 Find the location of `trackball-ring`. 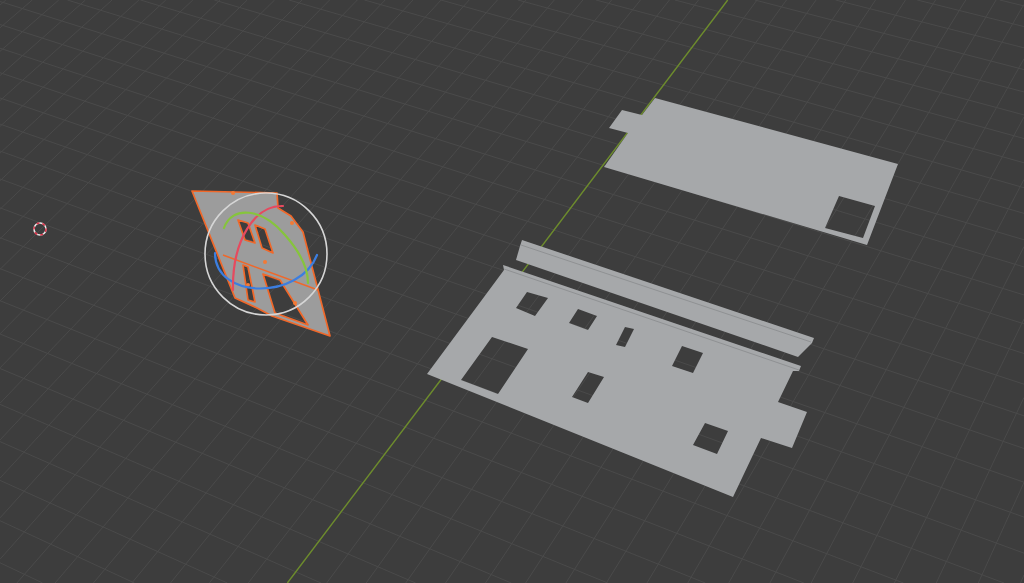

trackball-ring is located at coordinates (266, 254).